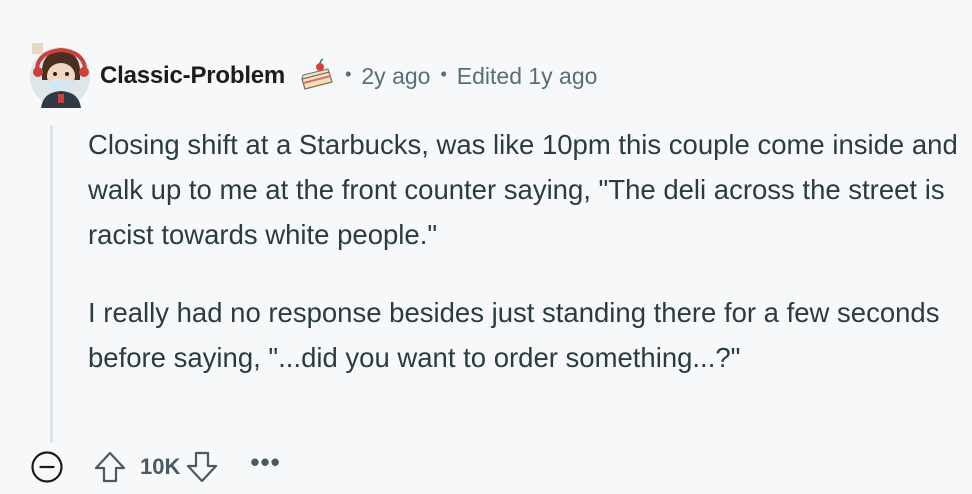 The image size is (972, 494). What do you see at coordinates (527, 75) in the screenshot?
I see `edited-label: Edited 1y ago` at bounding box center [527, 75].